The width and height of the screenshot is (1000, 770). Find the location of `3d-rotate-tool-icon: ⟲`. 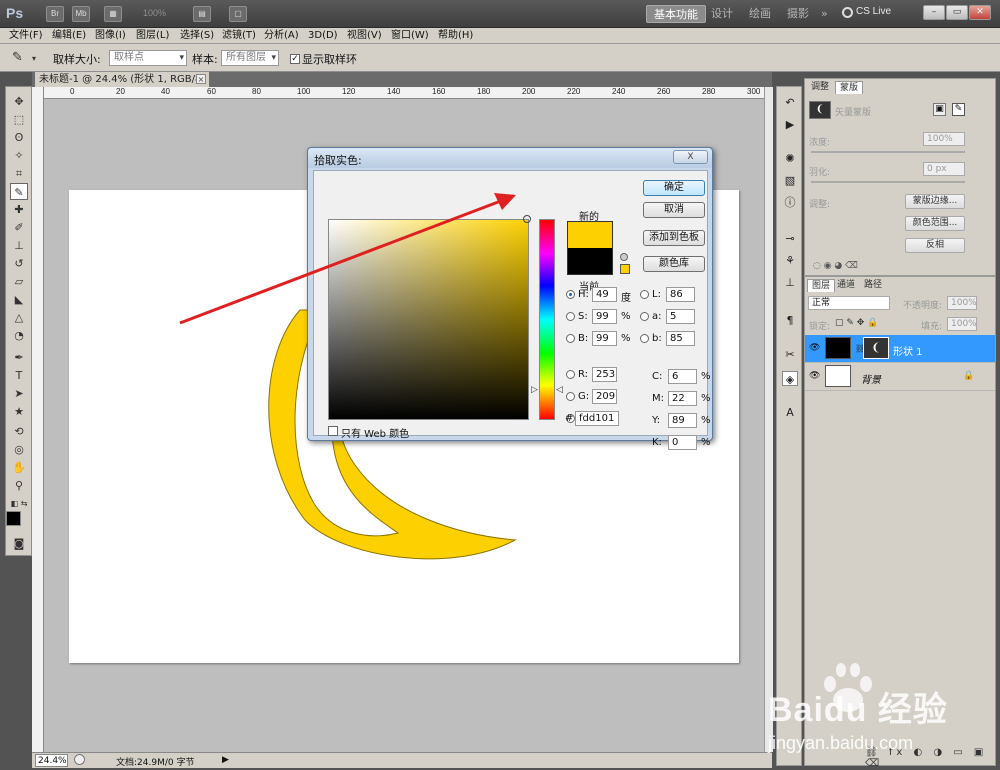

3d-rotate-tool-icon: ⟲ is located at coordinates (19, 431).